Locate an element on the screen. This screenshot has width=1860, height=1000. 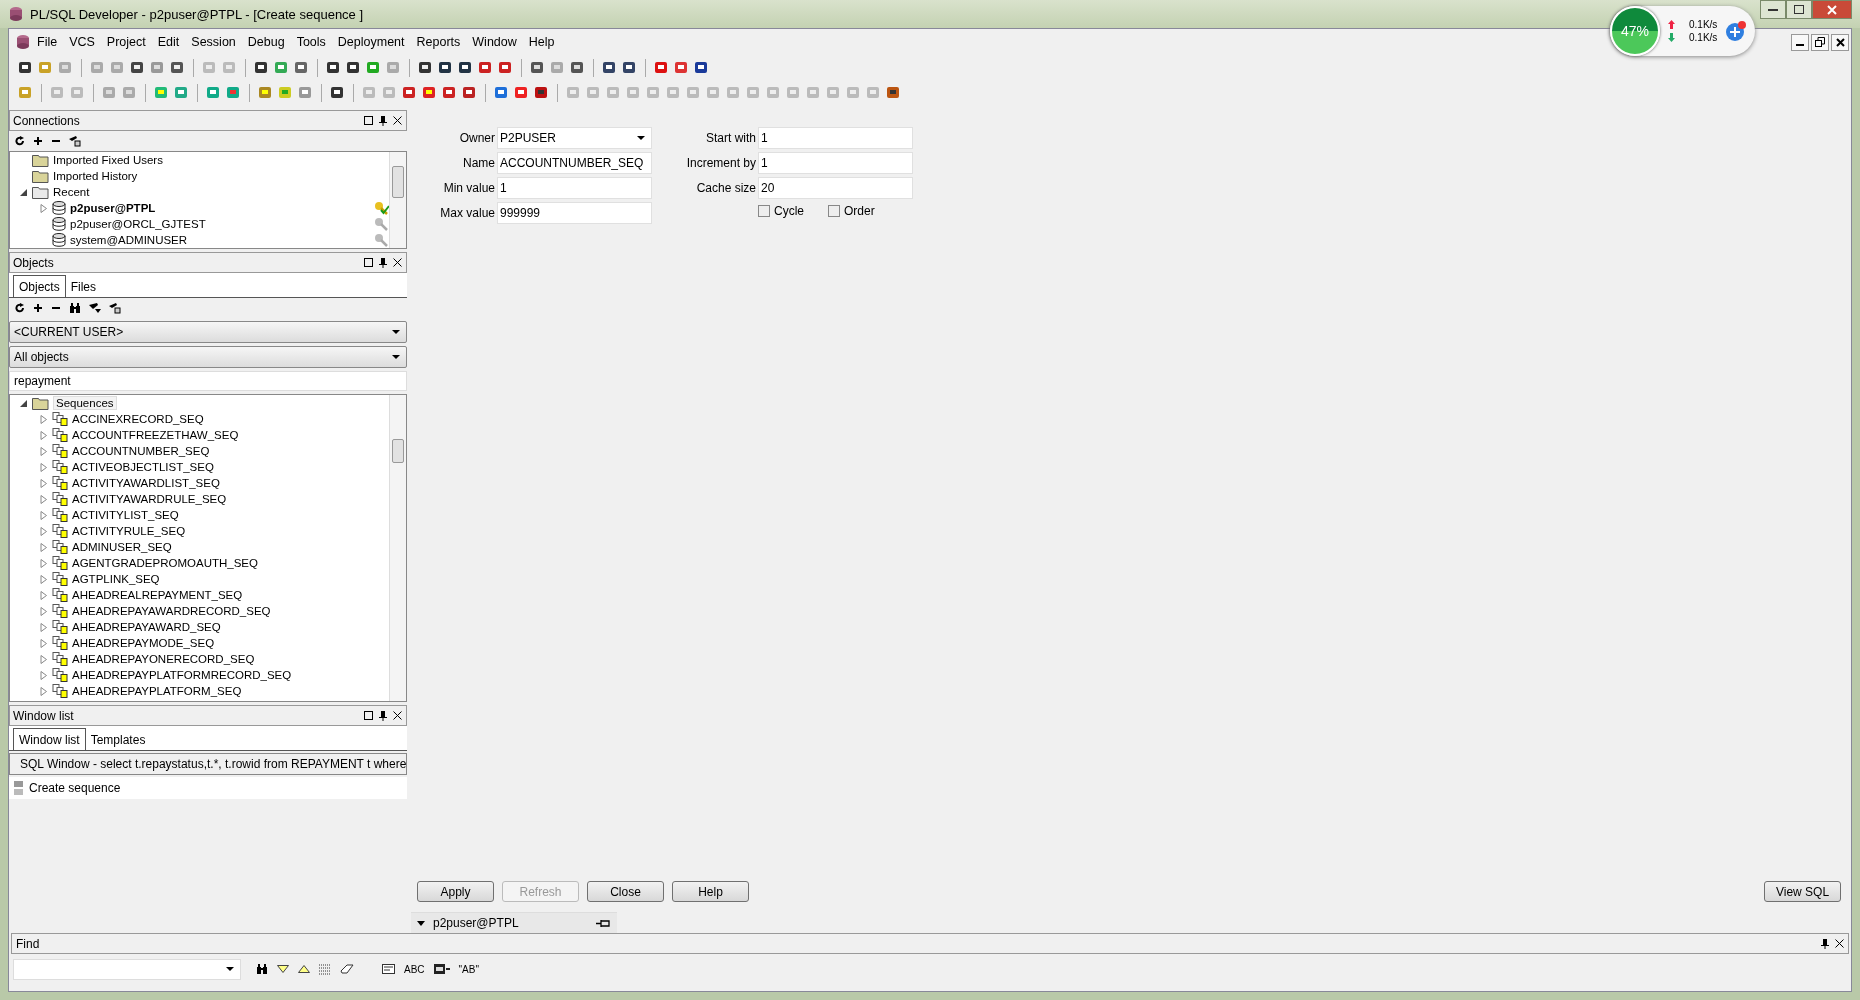
tab: Objects is located at coordinates (39, 286).